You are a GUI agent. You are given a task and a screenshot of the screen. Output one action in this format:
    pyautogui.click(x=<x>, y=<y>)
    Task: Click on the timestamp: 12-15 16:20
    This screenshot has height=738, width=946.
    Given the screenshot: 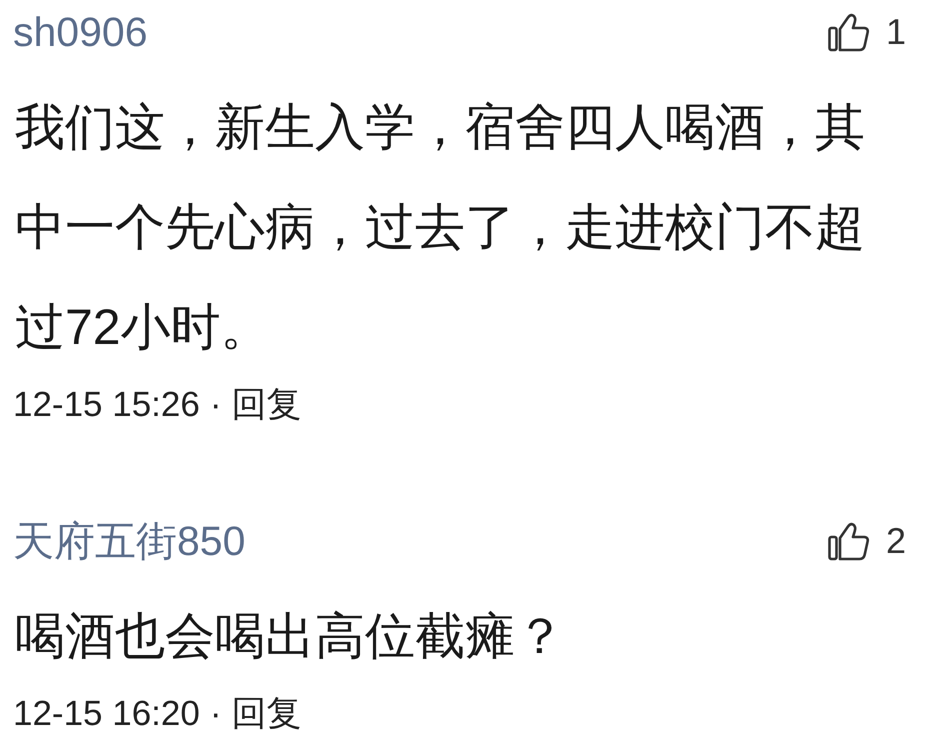 What is the action you would take?
    pyautogui.click(x=106, y=714)
    